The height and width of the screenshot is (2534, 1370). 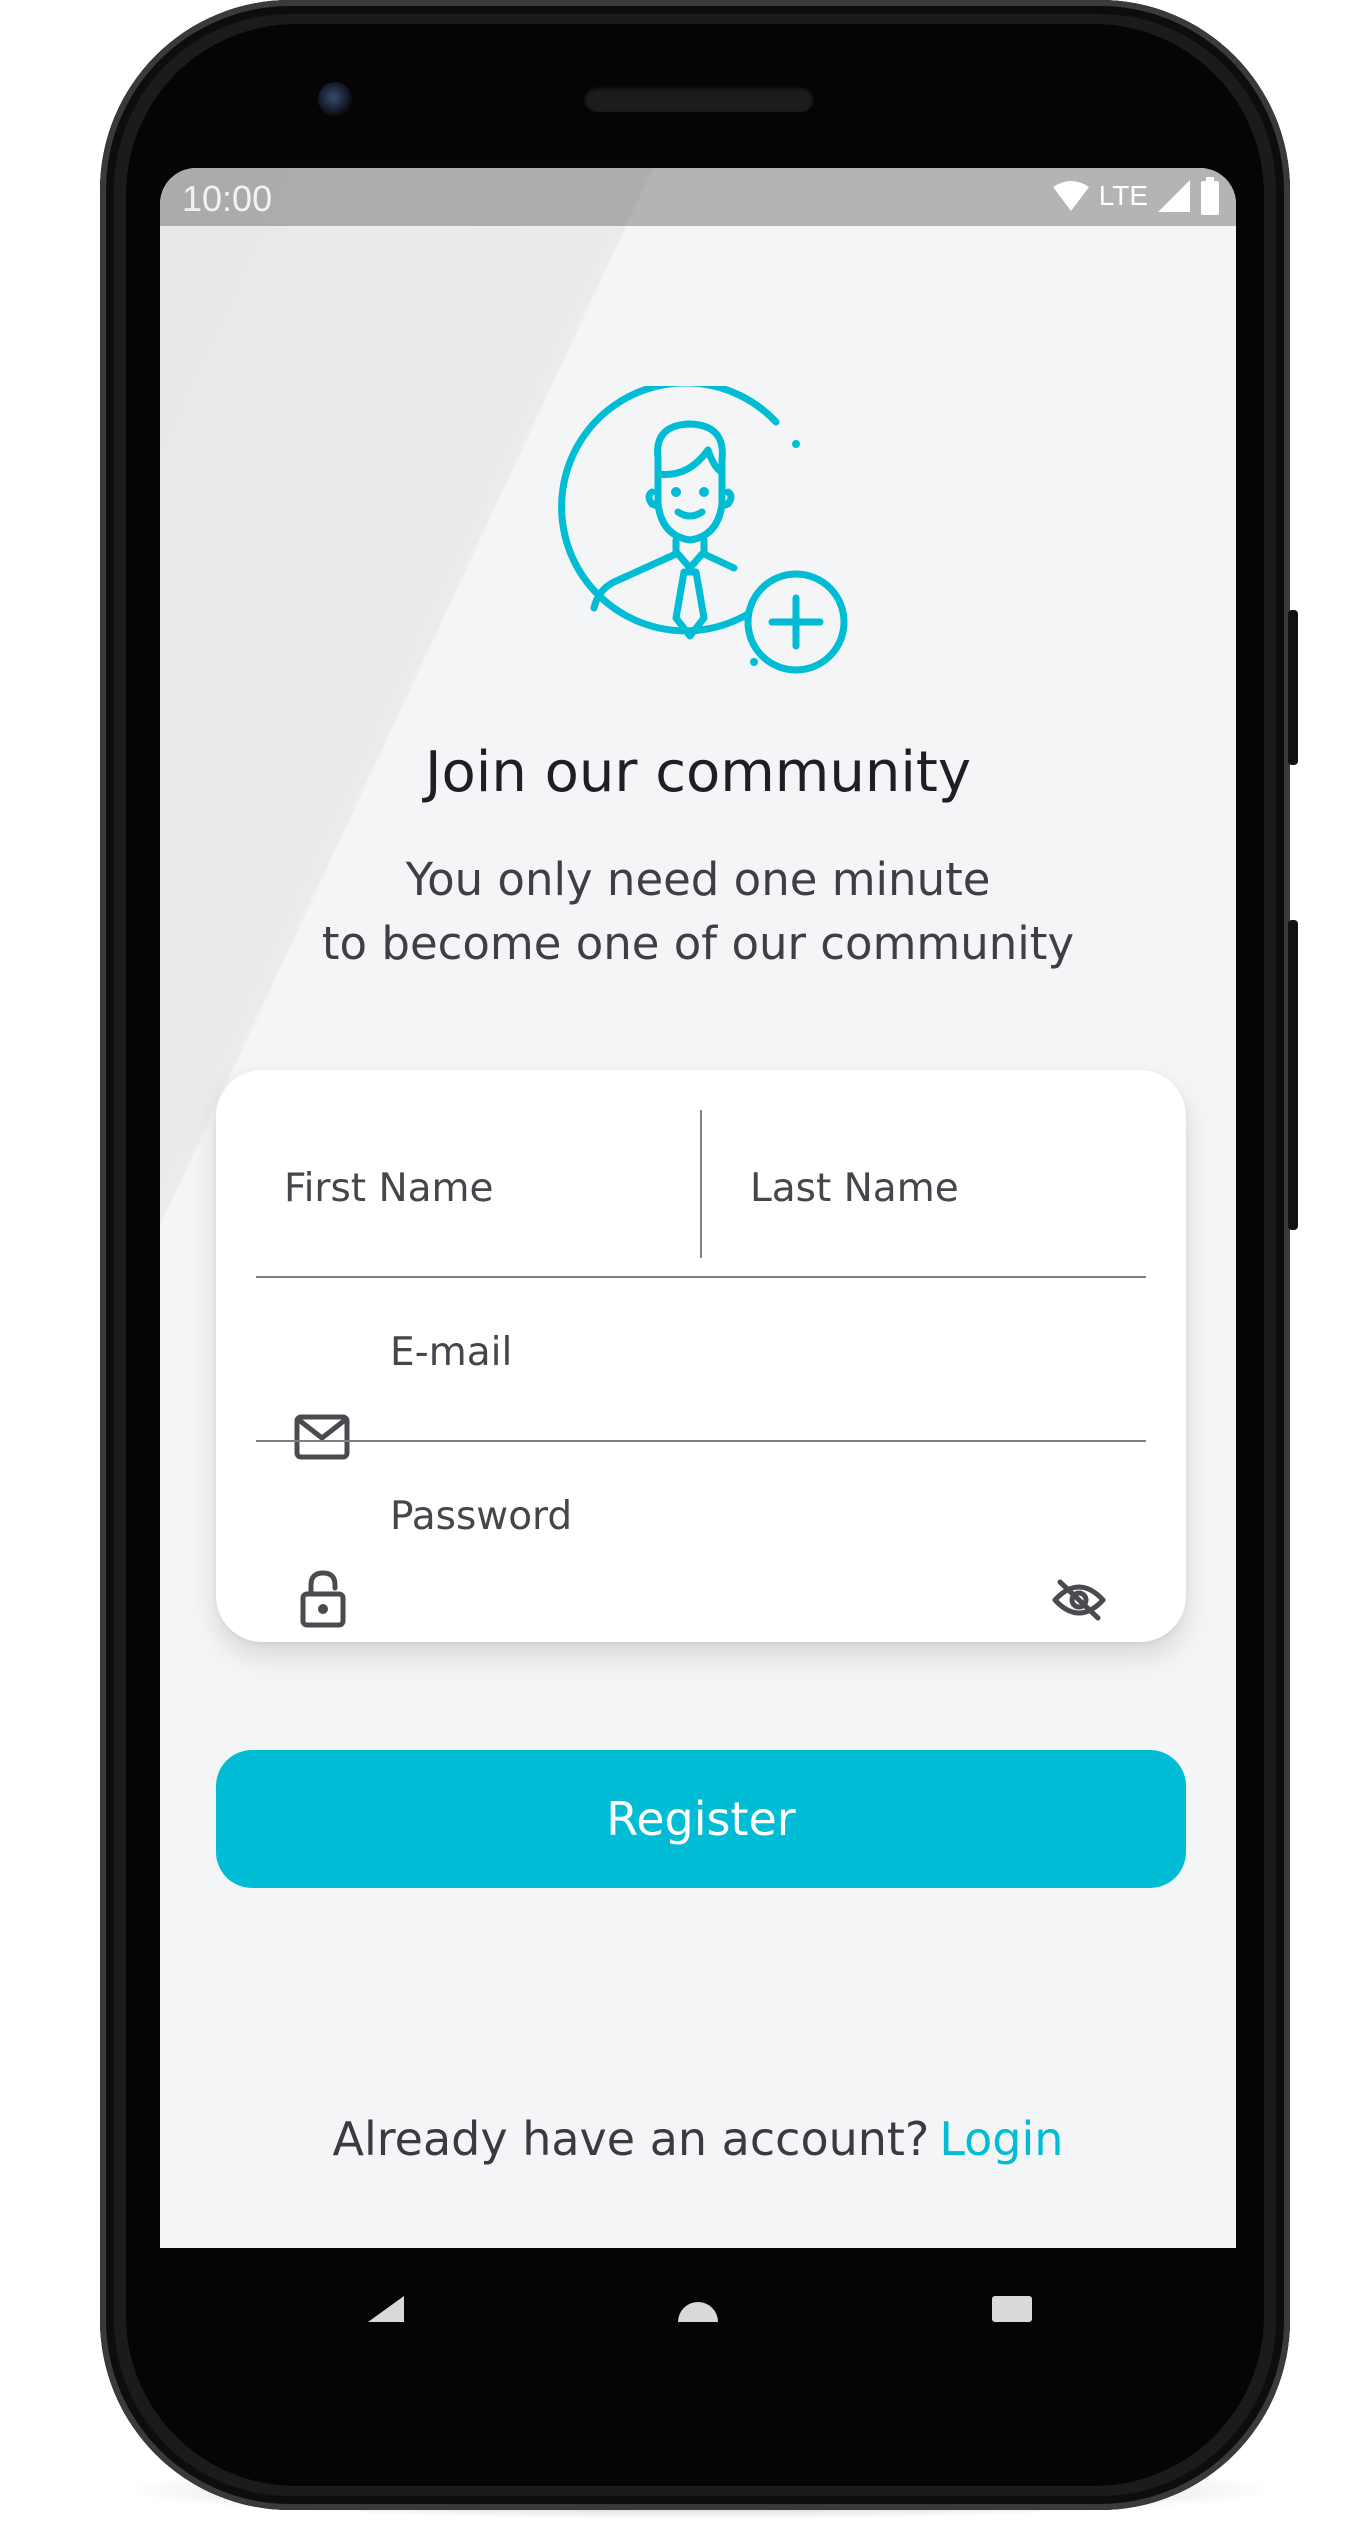 What do you see at coordinates (451, 1352) in the screenshot?
I see `email-field: E-mail` at bounding box center [451, 1352].